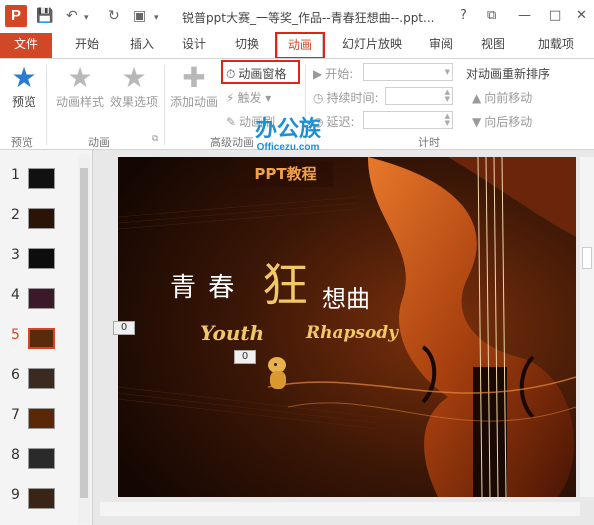  What do you see at coordinates (114, 16) in the screenshot?
I see `redo-icon: ↻` at bounding box center [114, 16].